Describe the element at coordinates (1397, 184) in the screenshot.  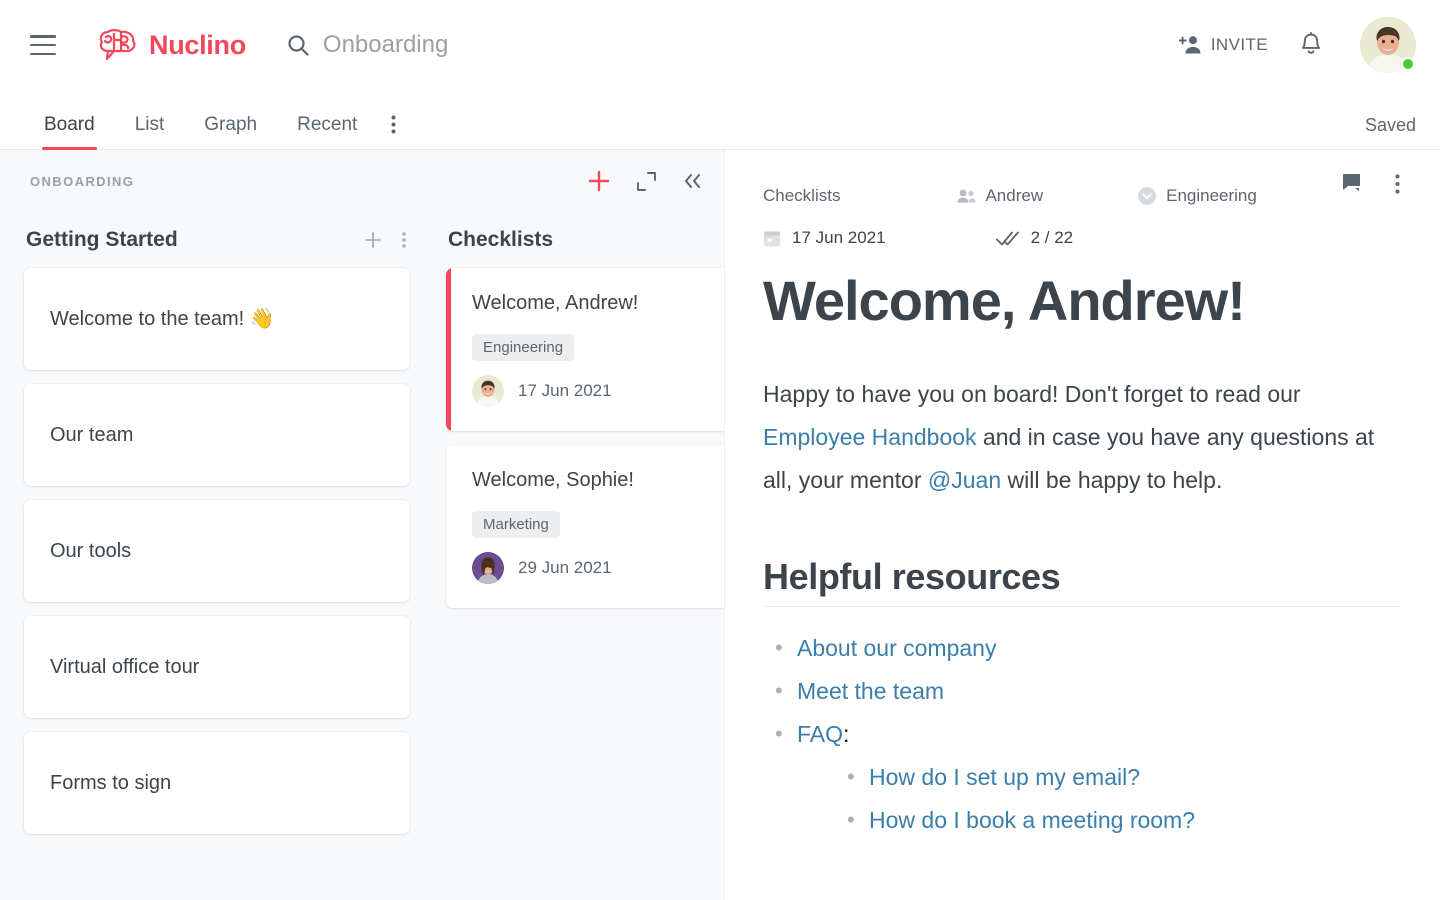
I see `document-more-button` at that location.